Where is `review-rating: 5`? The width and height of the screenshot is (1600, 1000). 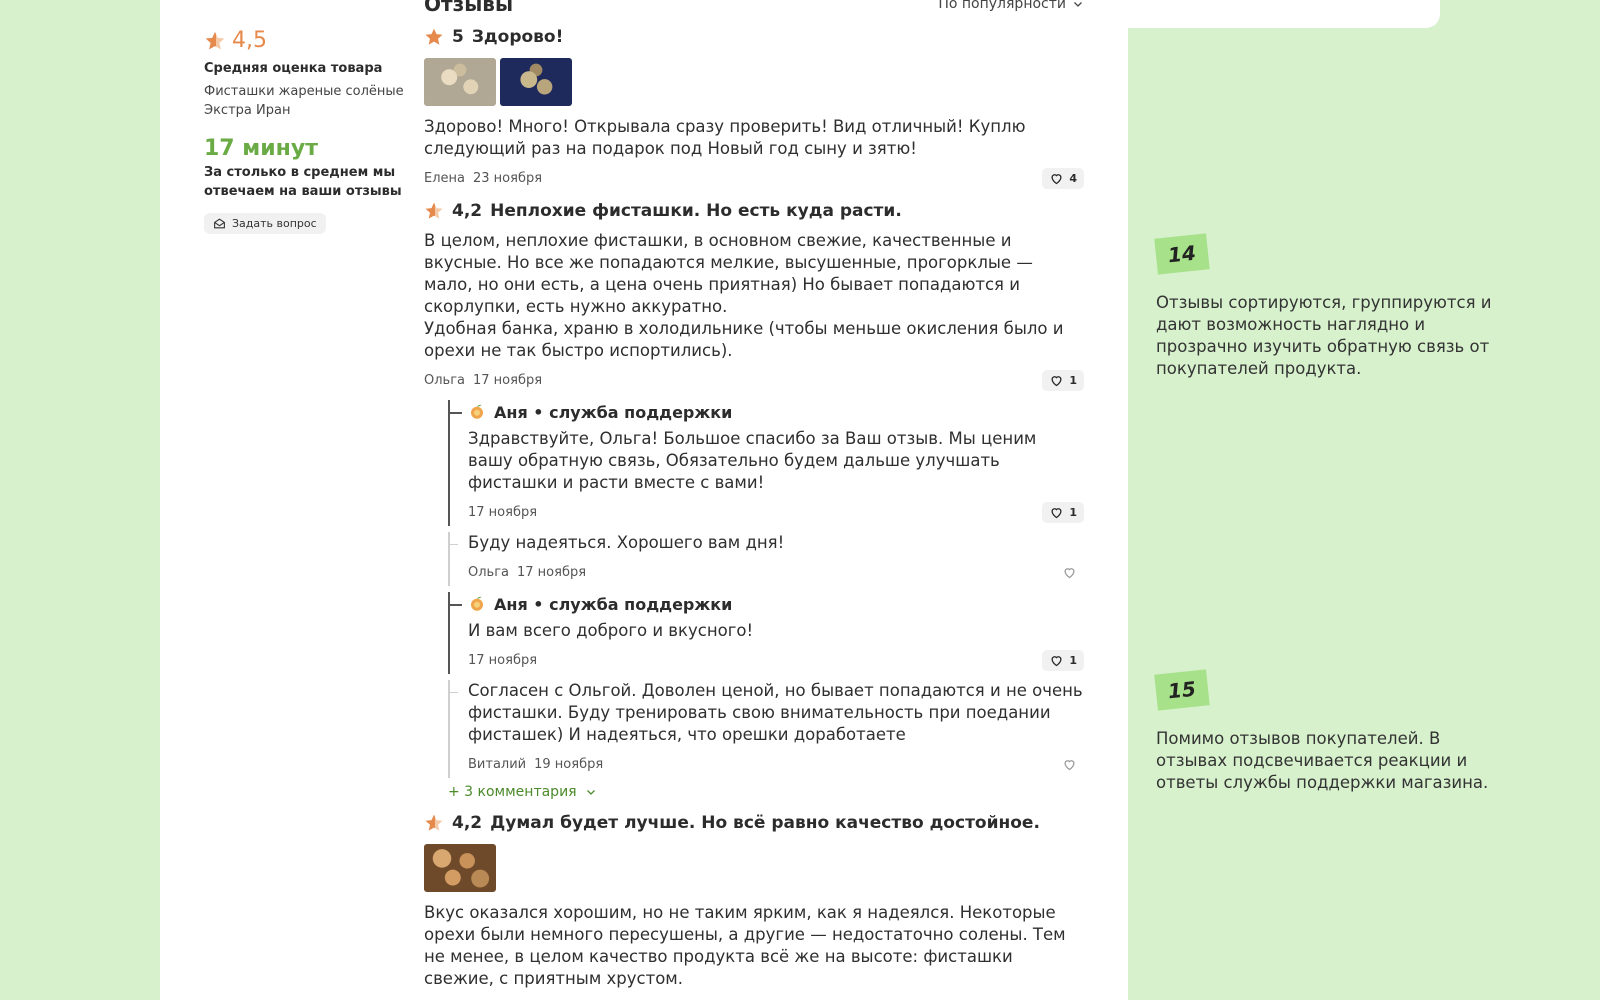
review-rating: 5 is located at coordinates (458, 37).